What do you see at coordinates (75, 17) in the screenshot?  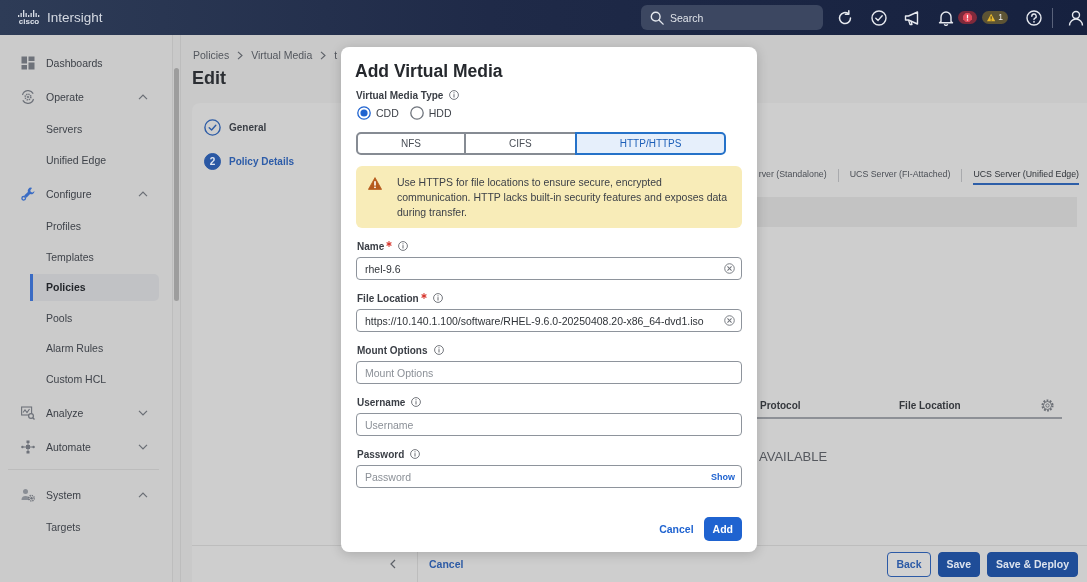 I see `product-name: Intersight` at bounding box center [75, 17].